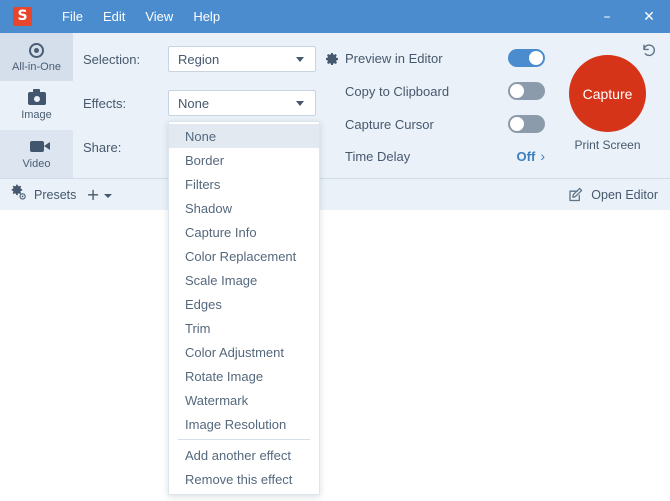 Image resolution: width=670 pixels, height=501 pixels. I want to click on time-delay-row: Time Delay Off ›, so click(445, 156).